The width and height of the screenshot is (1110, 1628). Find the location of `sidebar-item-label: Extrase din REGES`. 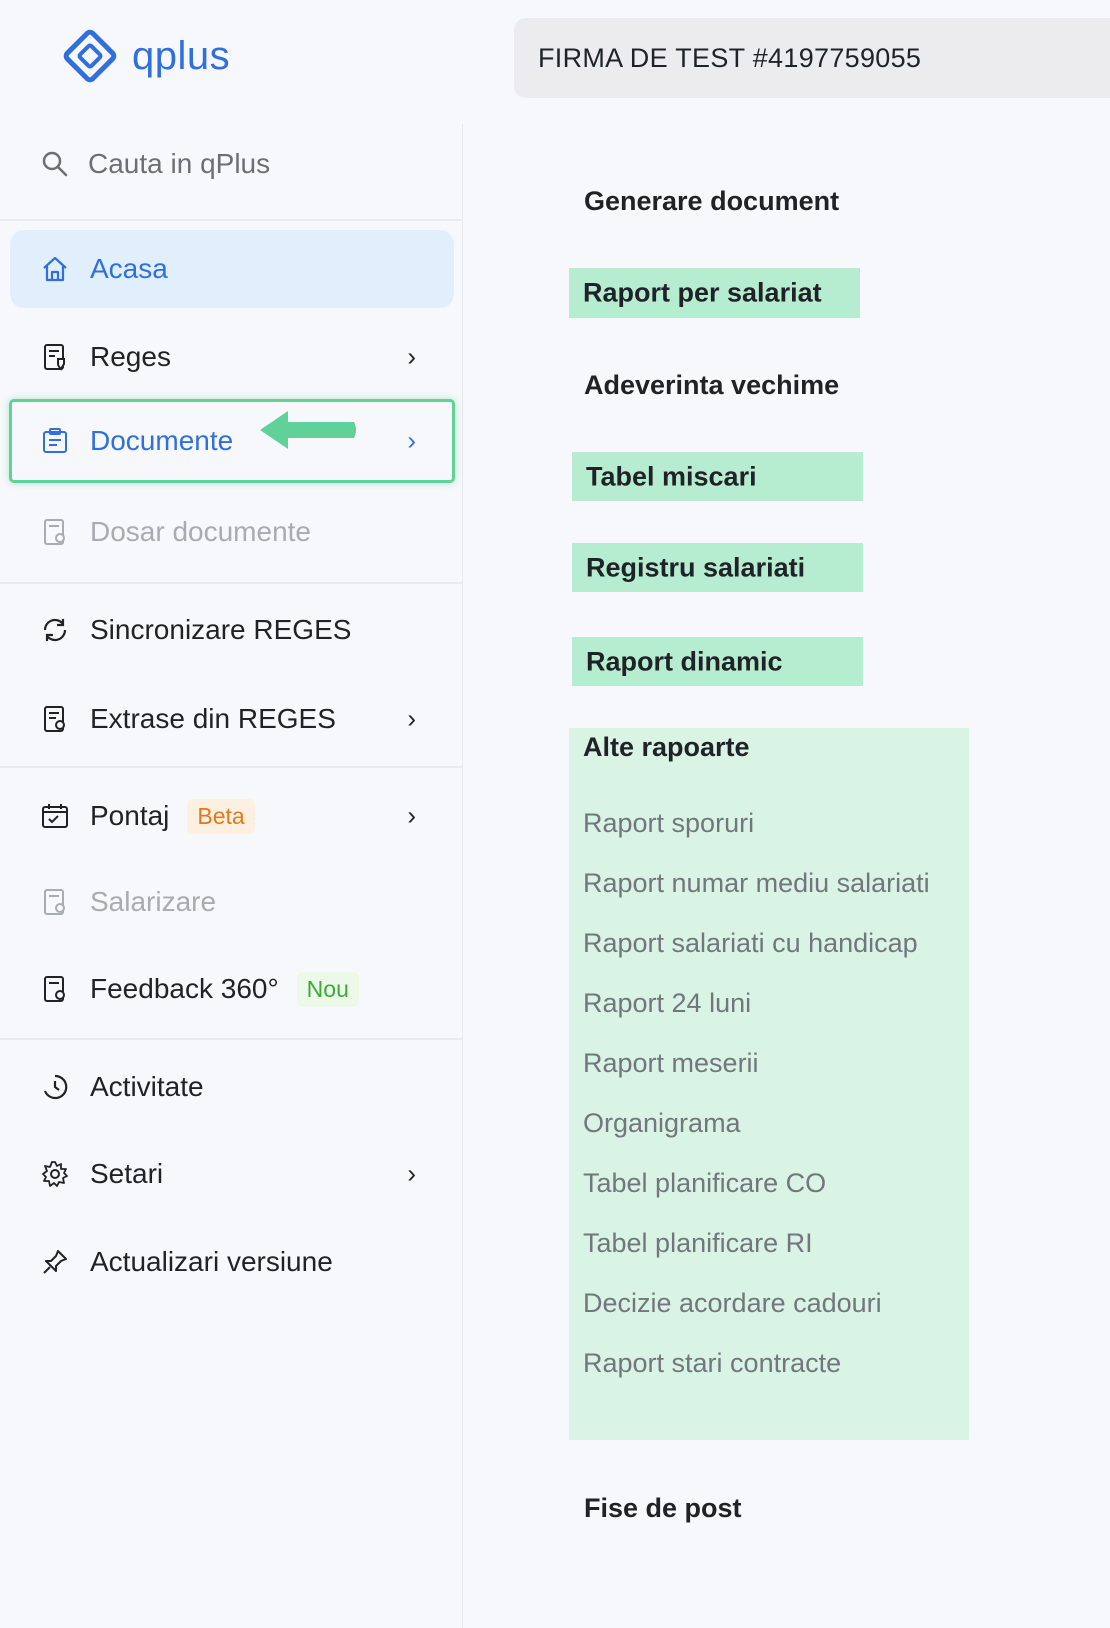

sidebar-item-label: Extrase din REGES is located at coordinates (213, 718).